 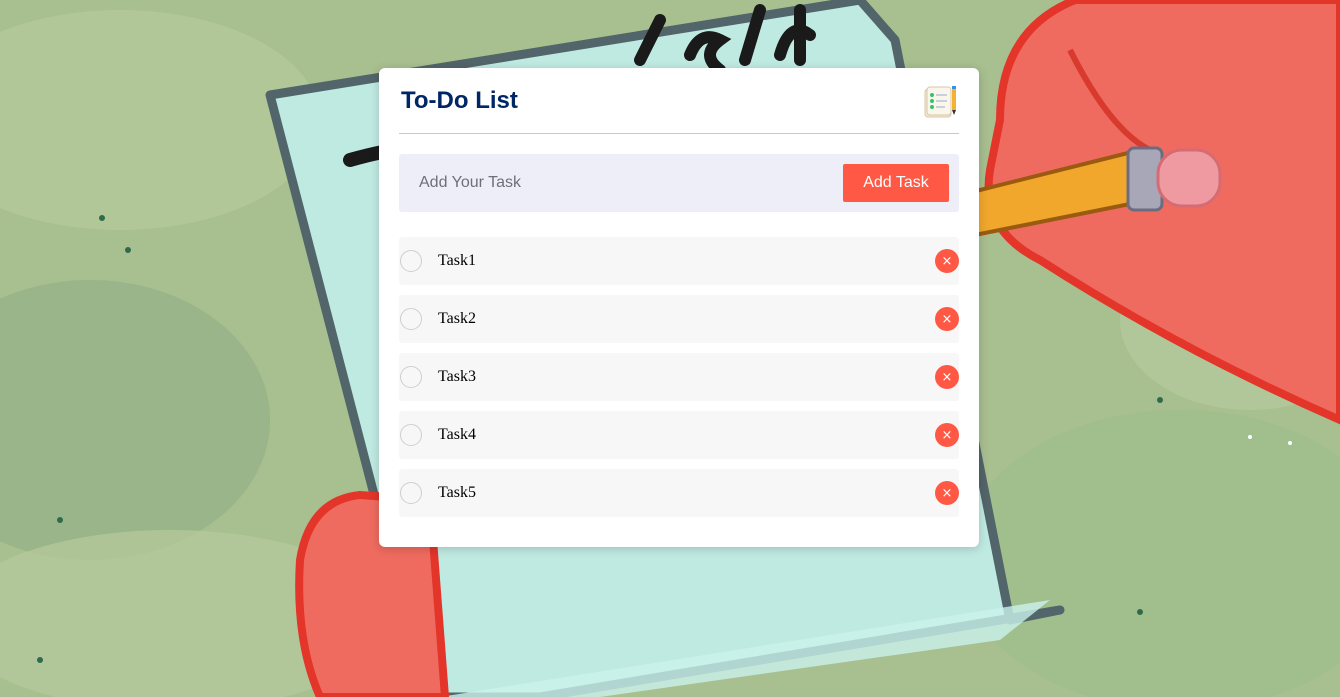 I want to click on task-item: Task5 ×, so click(x=679, y=493).